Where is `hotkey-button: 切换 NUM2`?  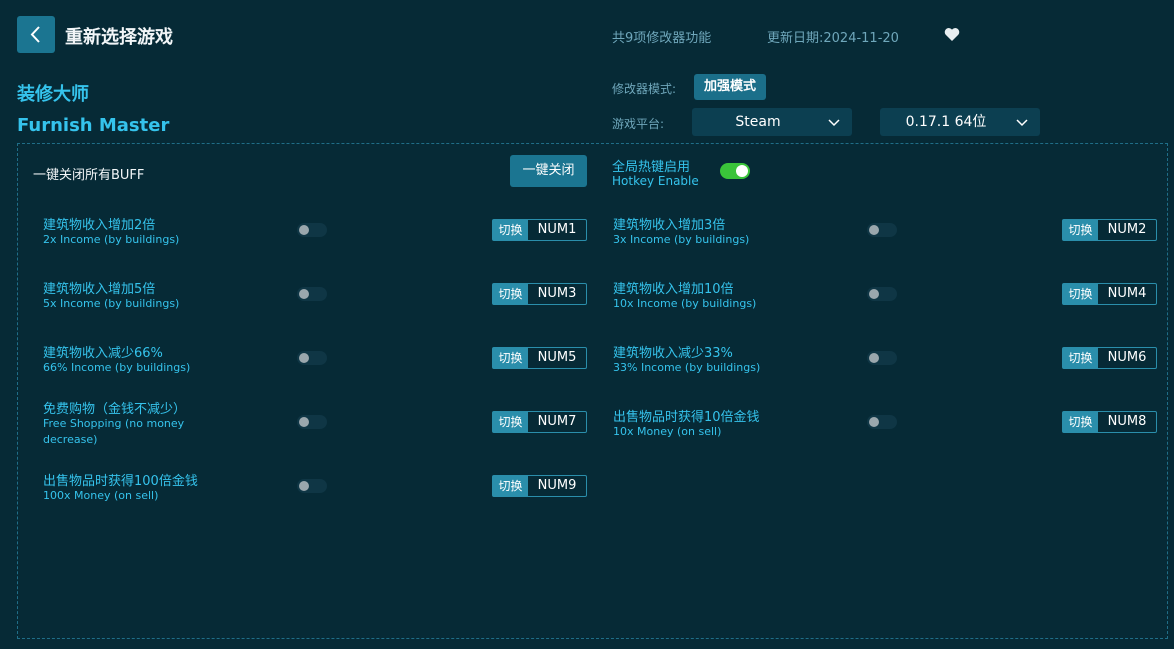
hotkey-button: 切换 NUM2 is located at coordinates (1109, 230).